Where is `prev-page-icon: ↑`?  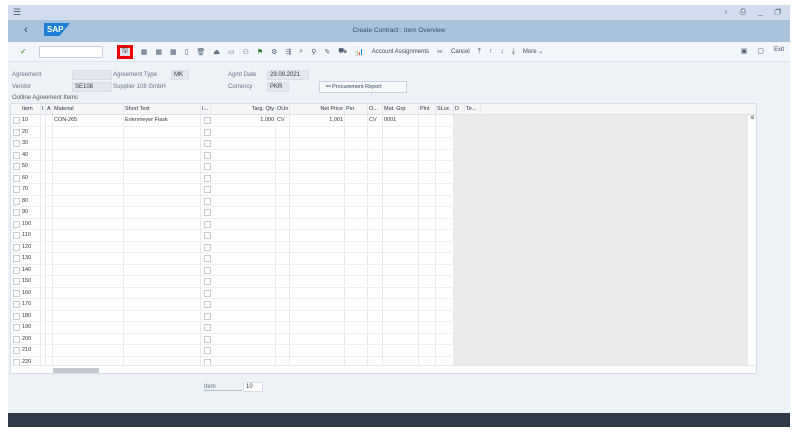
prev-page-icon: ↑ is located at coordinates (491, 51).